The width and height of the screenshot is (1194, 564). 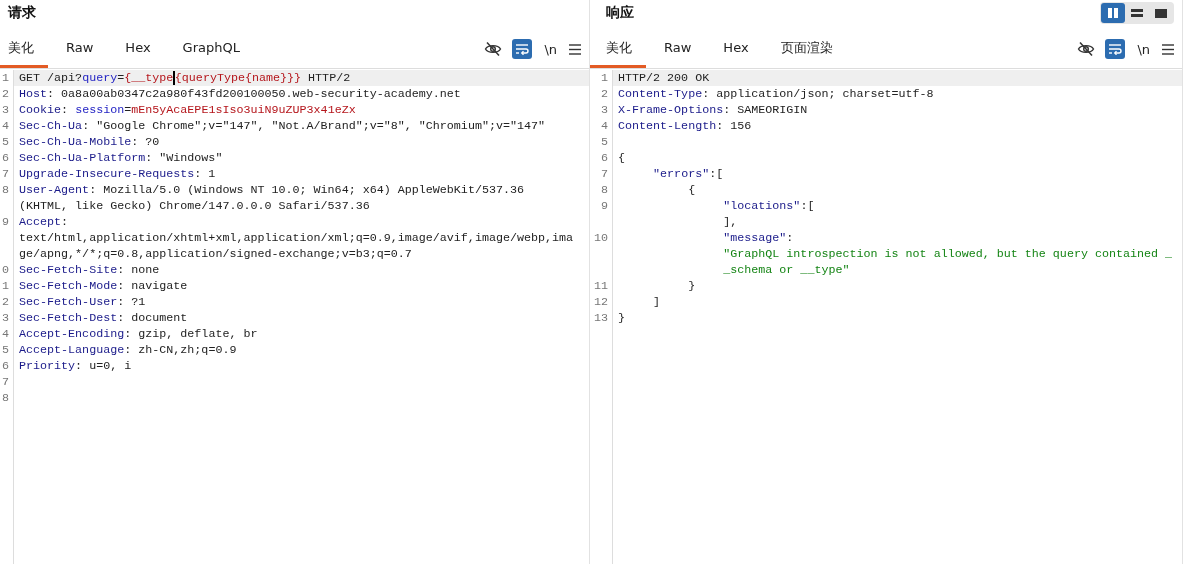 What do you see at coordinates (138, 270) in the screenshot?
I see `code-token: : none` at bounding box center [138, 270].